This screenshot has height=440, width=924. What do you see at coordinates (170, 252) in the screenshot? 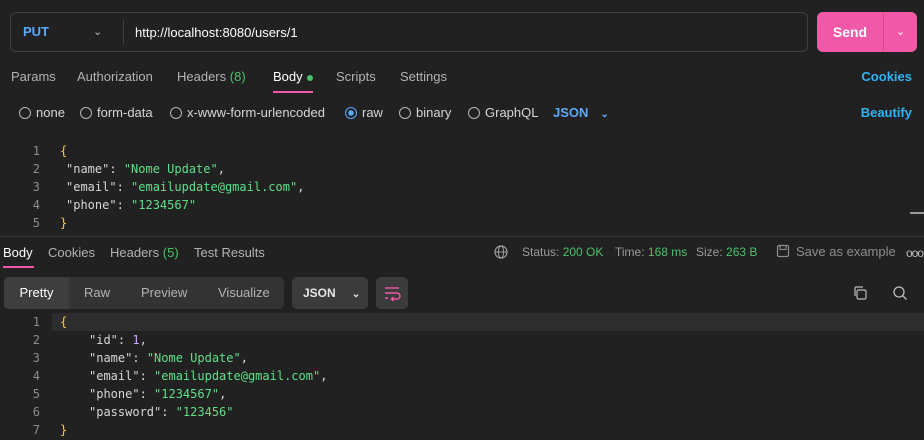
I see `response-headers-count: (5)` at bounding box center [170, 252].